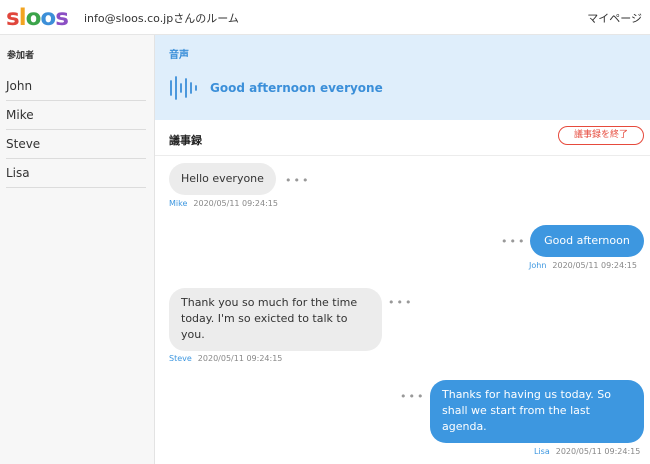 This screenshot has width=650, height=464. Describe the element at coordinates (402, 138) in the screenshot. I see `minutes-header: 議事録 議事録を終了` at that location.